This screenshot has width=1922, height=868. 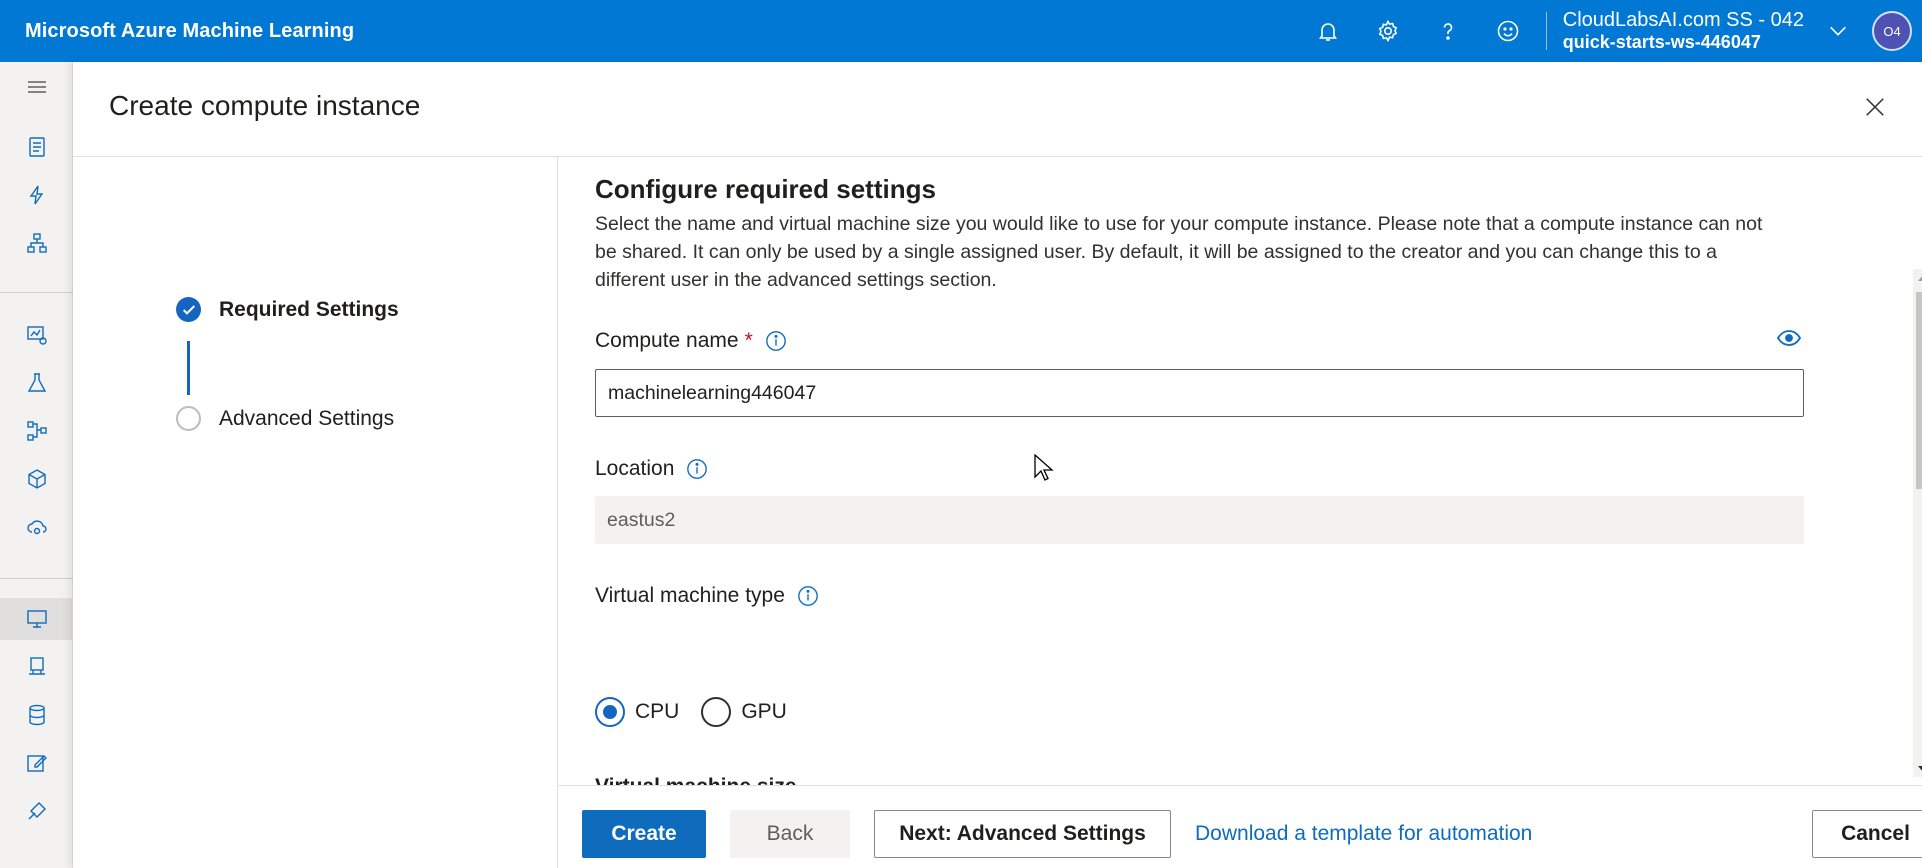 What do you see at coordinates (644, 834) in the screenshot?
I see `create-button: Create` at bounding box center [644, 834].